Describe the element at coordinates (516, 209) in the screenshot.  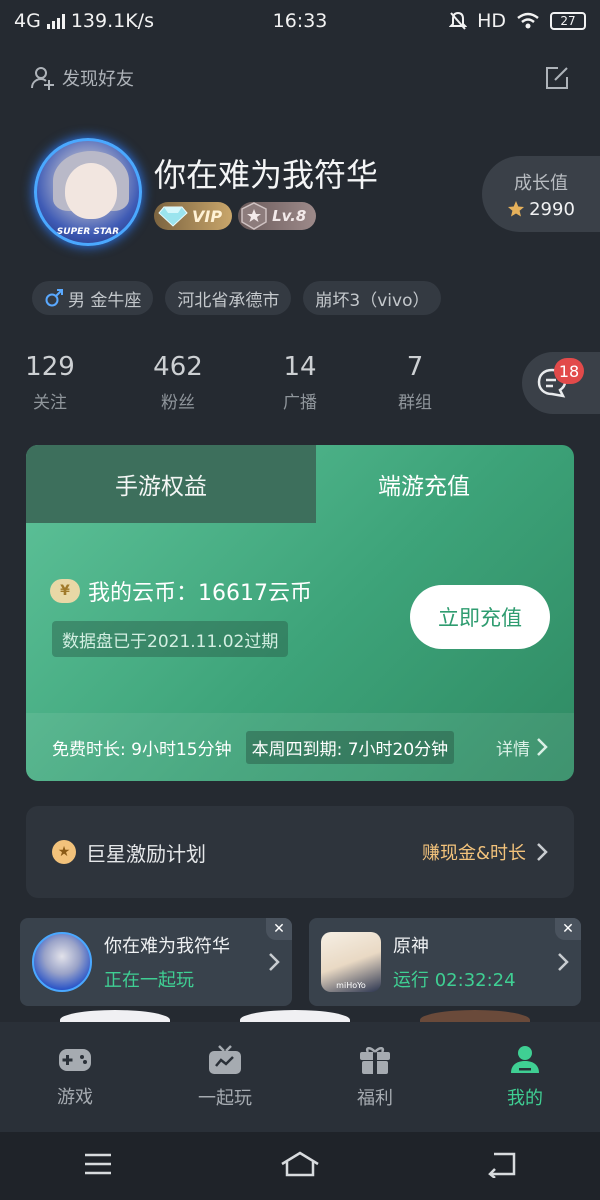
I see `star-icon` at that location.